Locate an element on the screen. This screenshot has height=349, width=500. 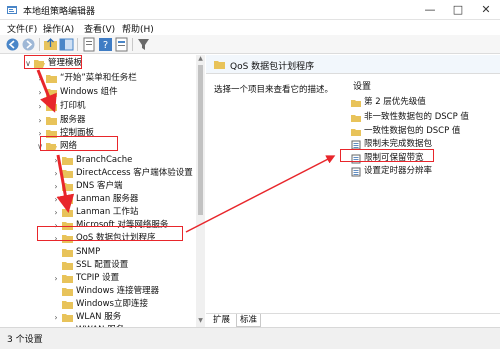
menu-help: 帮助(H) is located at coordinates (138, 28).